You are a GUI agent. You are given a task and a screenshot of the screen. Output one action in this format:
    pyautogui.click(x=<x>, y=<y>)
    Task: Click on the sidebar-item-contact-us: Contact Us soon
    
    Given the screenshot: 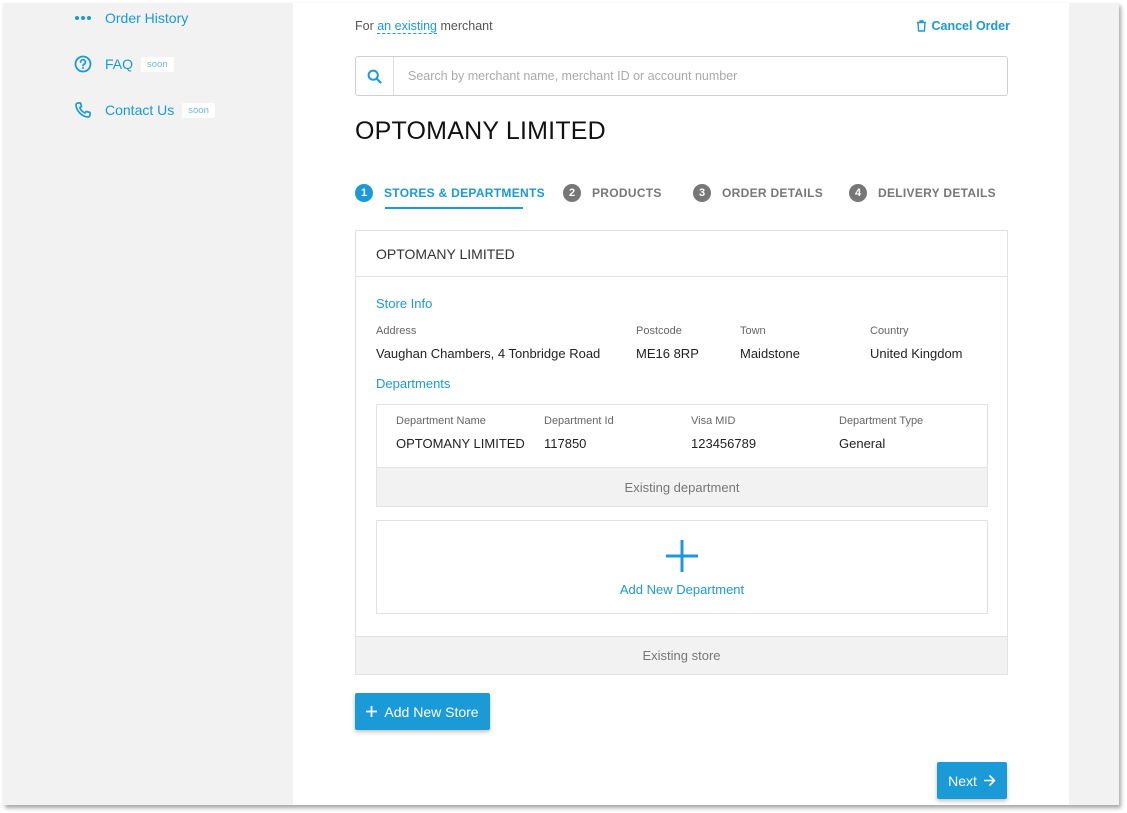 What is the action you would take?
    pyautogui.click(x=144, y=110)
    